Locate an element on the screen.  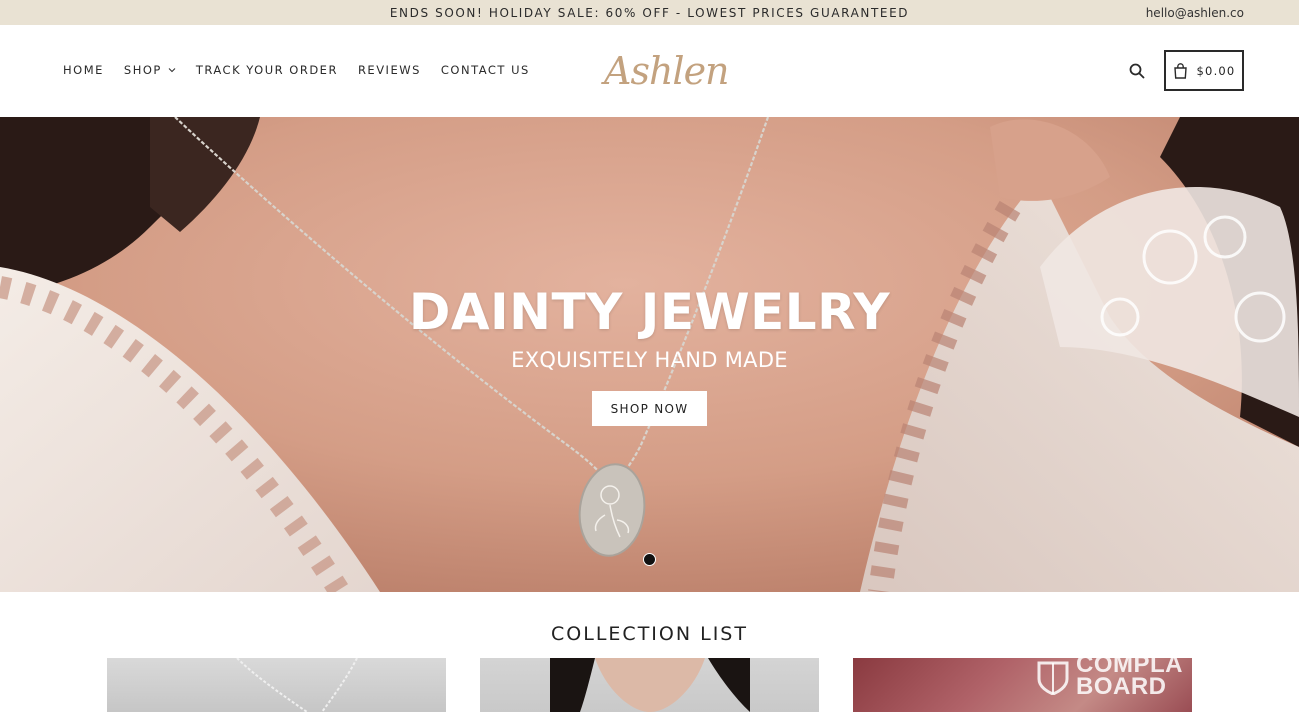
nav-contact-us: CONTACT US is located at coordinates (485, 70).